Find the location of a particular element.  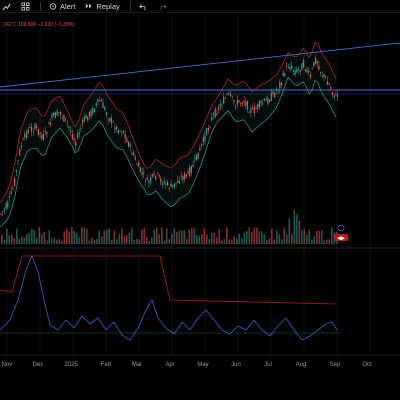

x-label-mar: Mar is located at coordinates (137, 365).